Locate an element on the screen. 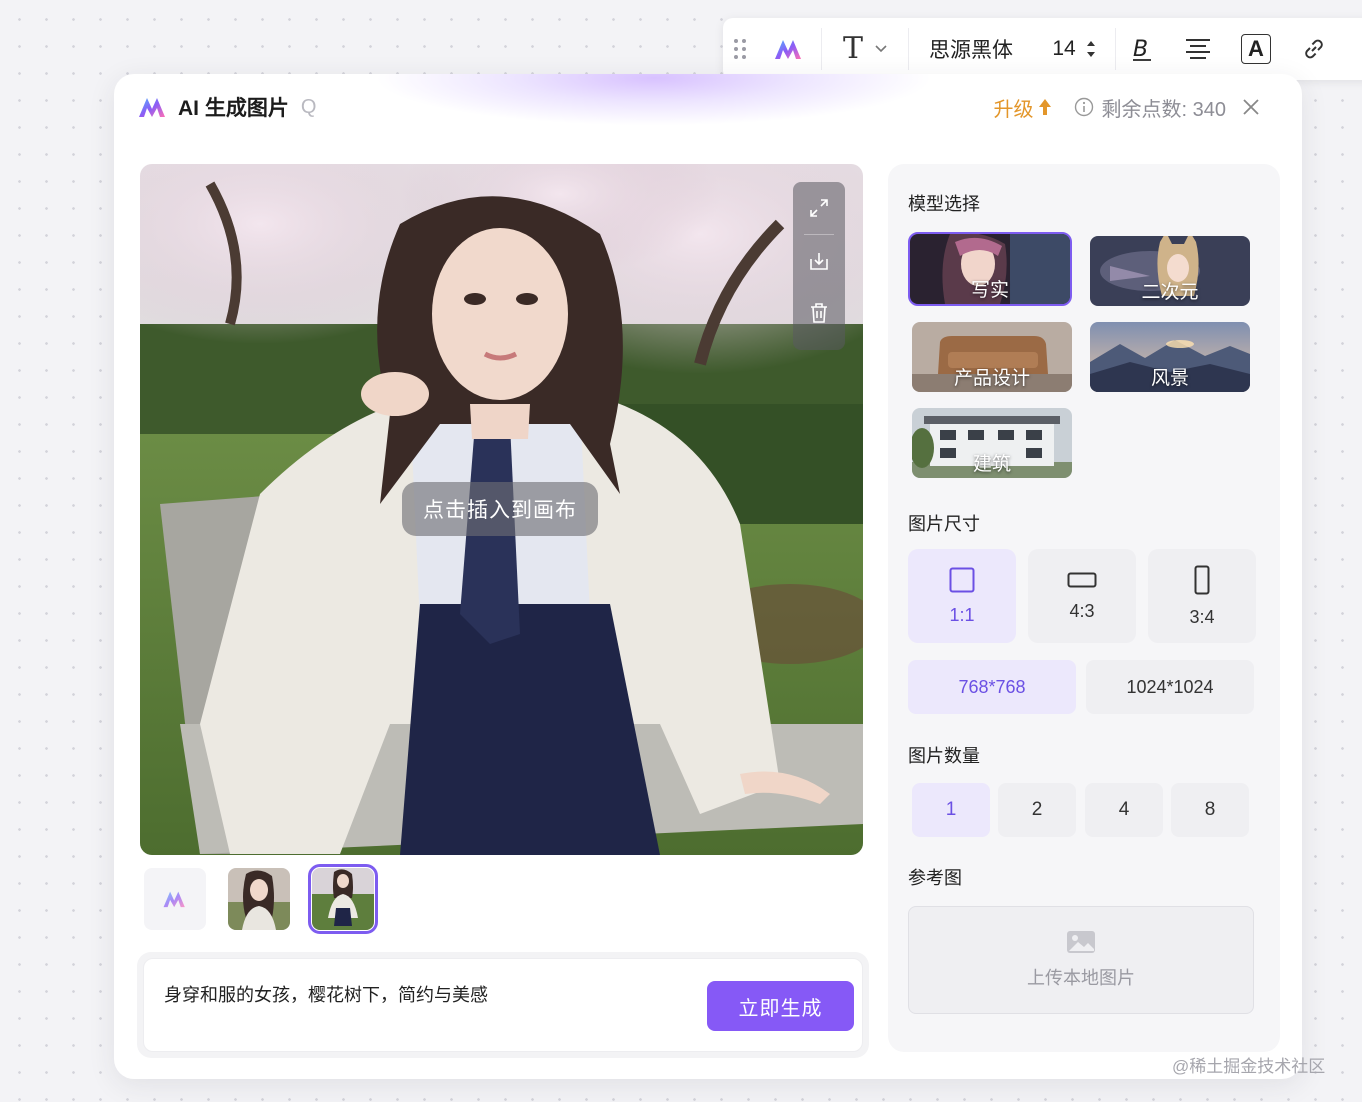 Image resolution: width=1362 pixels, height=1102 pixels. model-label: 建筑 is located at coordinates (991, 464).